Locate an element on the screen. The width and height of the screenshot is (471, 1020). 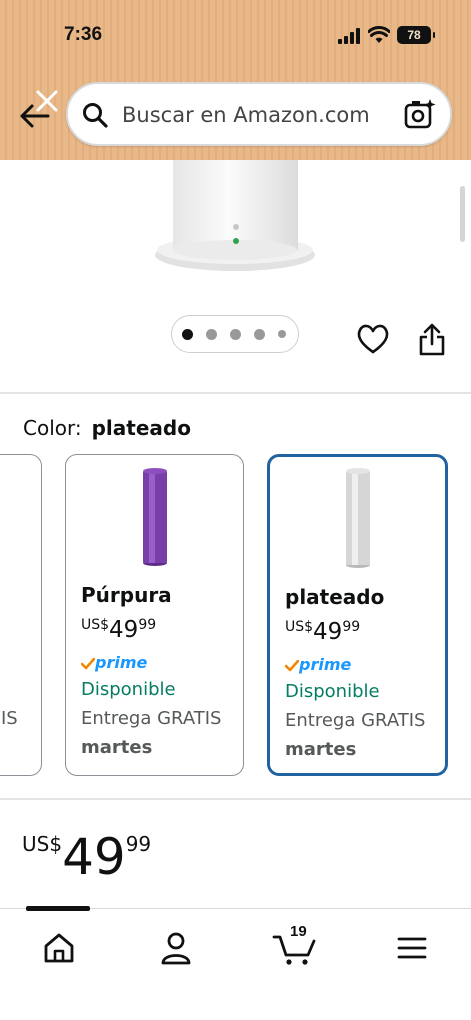
carousel-dot-active is located at coordinates (187, 334).